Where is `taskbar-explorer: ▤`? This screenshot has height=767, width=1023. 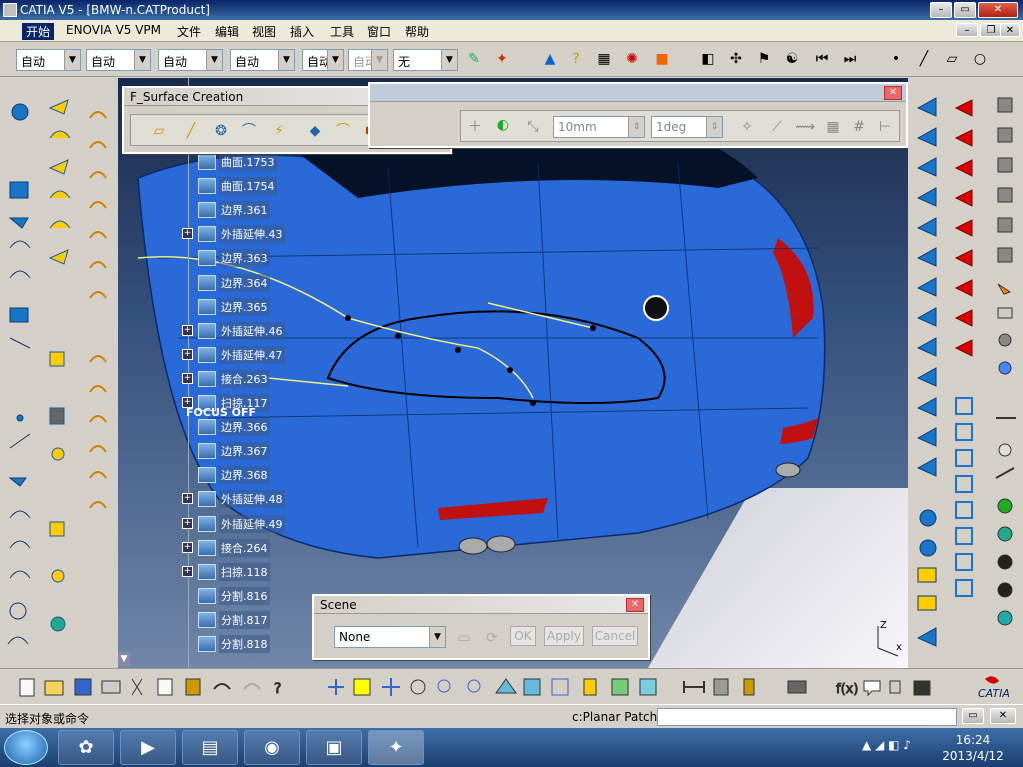 taskbar-explorer: ▤ is located at coordinates (210, 747).